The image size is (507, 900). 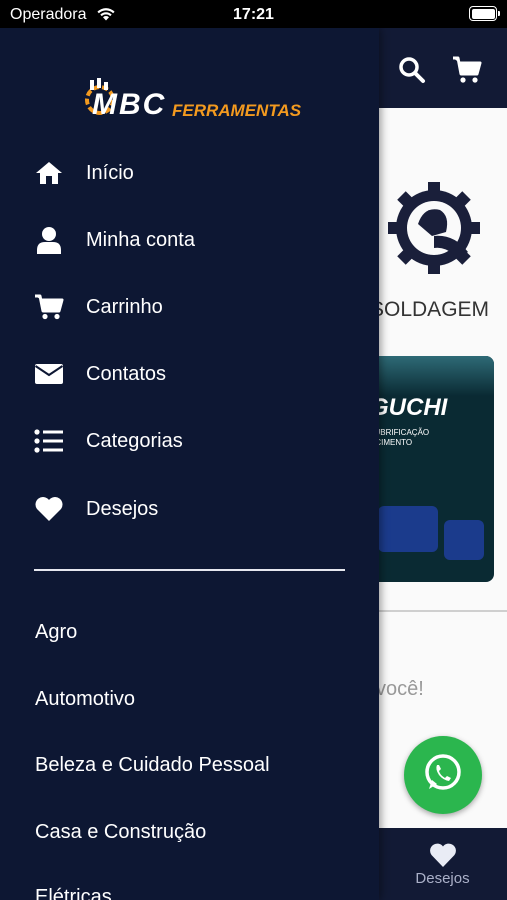 I want to click on menu-item-minha-conta: Minha conta, so click(x=189, y=240).